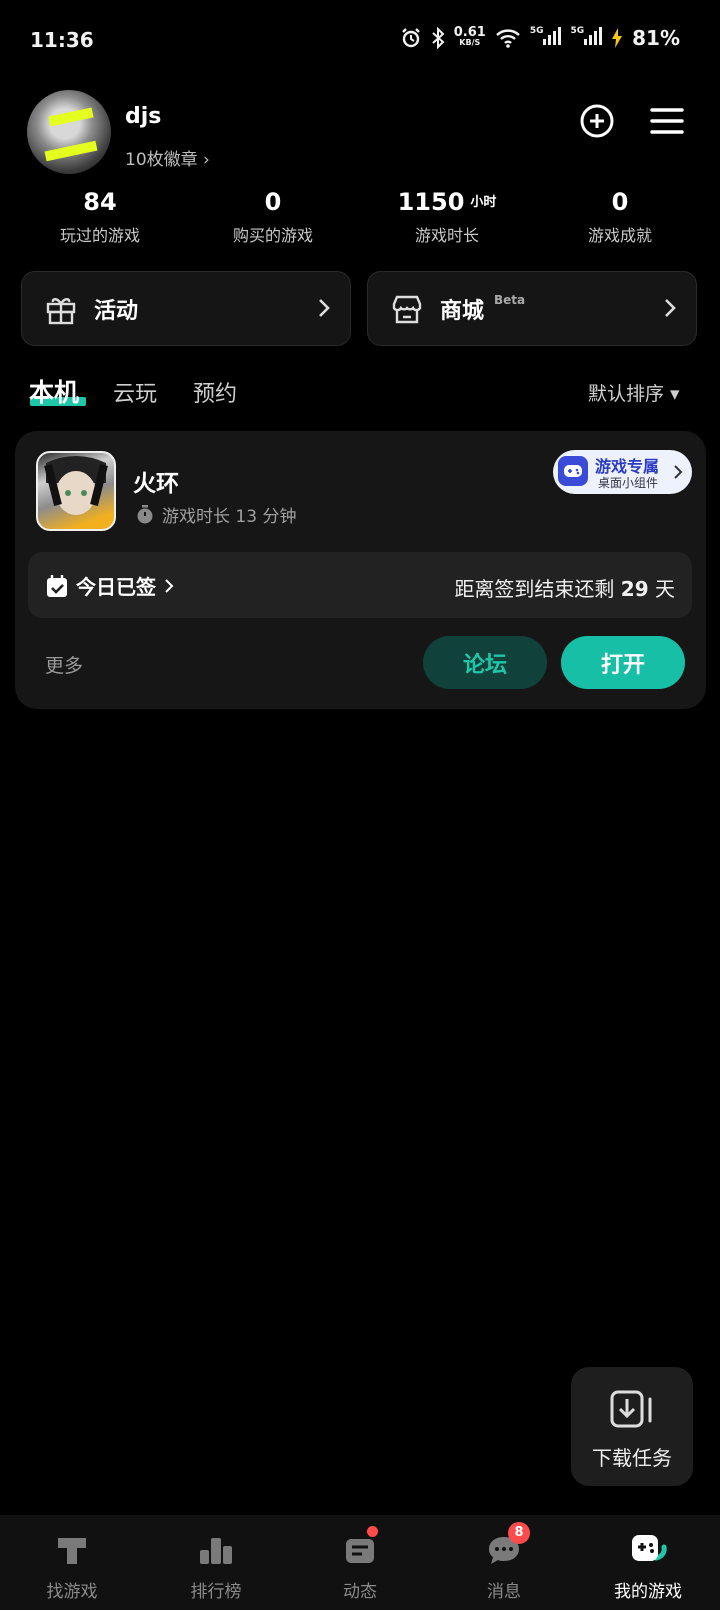 The width and height of the screenshot is (720, 1610). Describe the element at coordinates (620, 217) in the screenshot. I see `stat-achievements: 0 游戏成就` at that location.